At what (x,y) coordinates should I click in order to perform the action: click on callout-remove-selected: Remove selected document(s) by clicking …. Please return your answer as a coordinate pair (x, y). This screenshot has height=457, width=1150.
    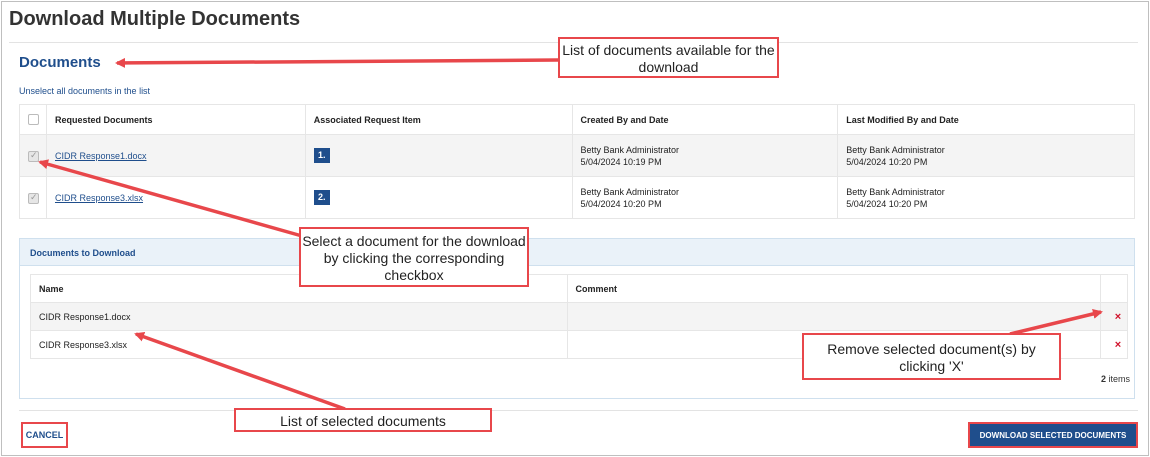
    Looking at the image, I should click on (931, 356).